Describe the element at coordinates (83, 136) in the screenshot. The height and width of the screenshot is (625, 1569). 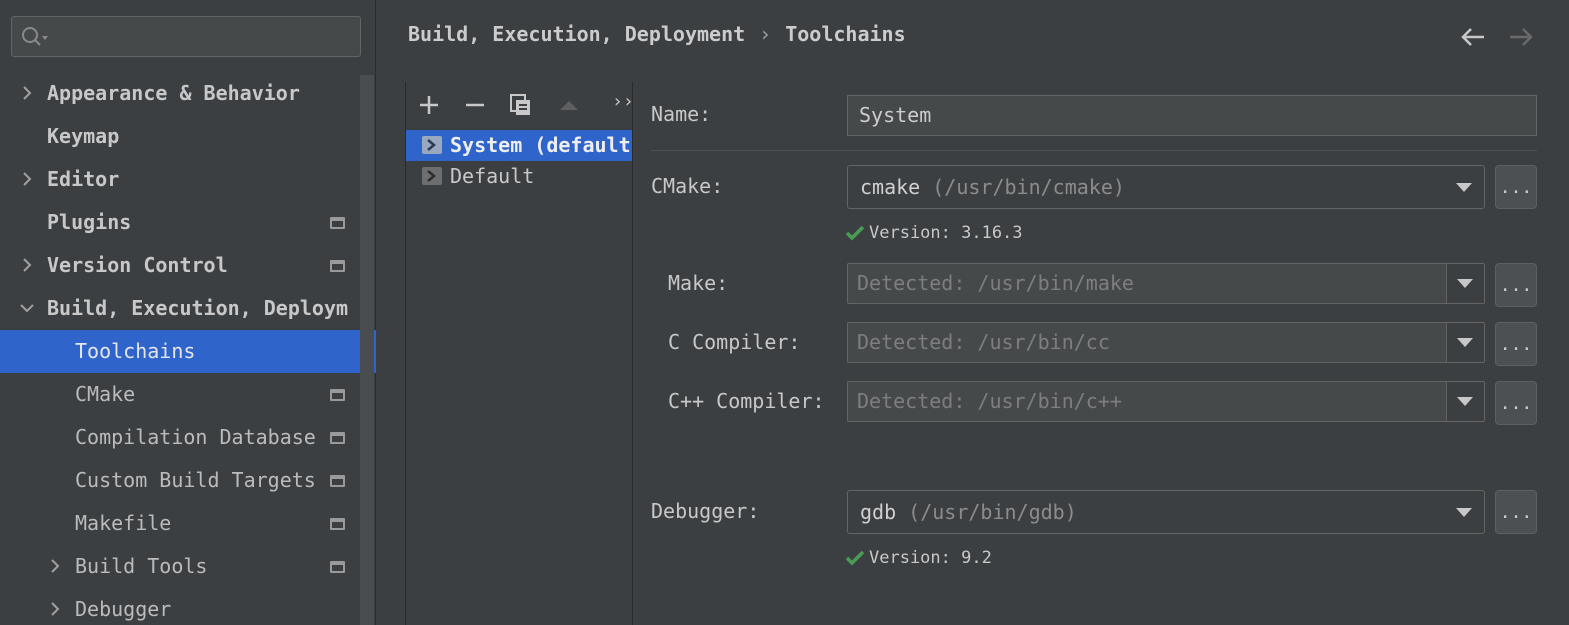
I see `tree-item-label: Keymap` at that location.